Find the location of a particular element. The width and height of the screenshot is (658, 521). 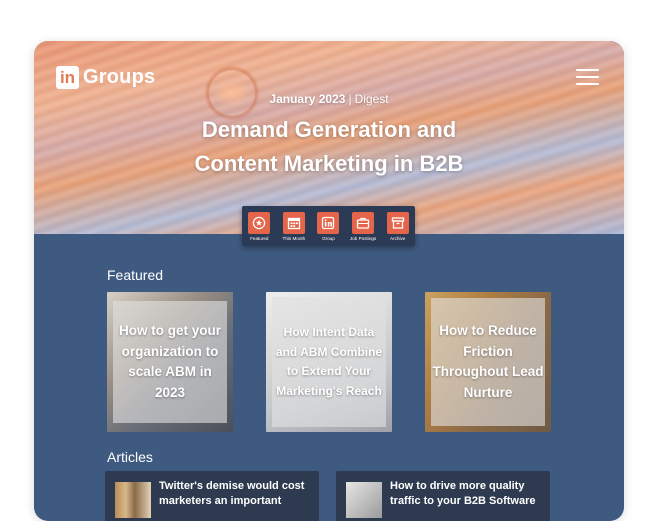

nav-archive: Archive is located at coordinates (398, 226).